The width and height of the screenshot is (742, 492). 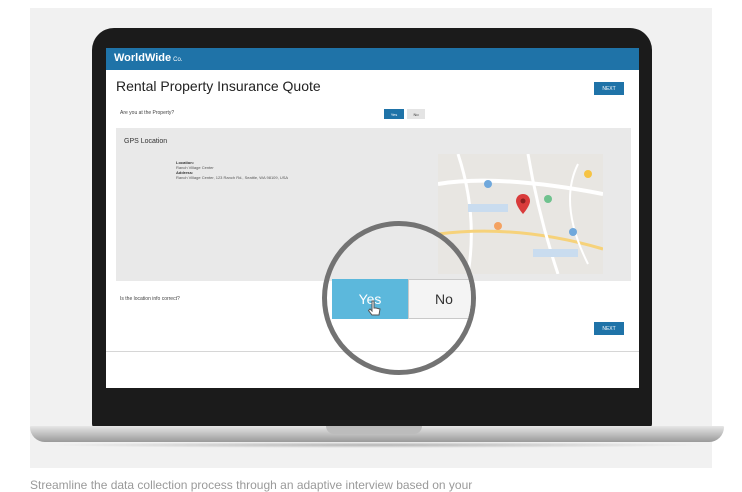 What do you see at coordinates (374, 430) in the screenshot?
I see `laptop-notch` at bounding box center [374, 430].